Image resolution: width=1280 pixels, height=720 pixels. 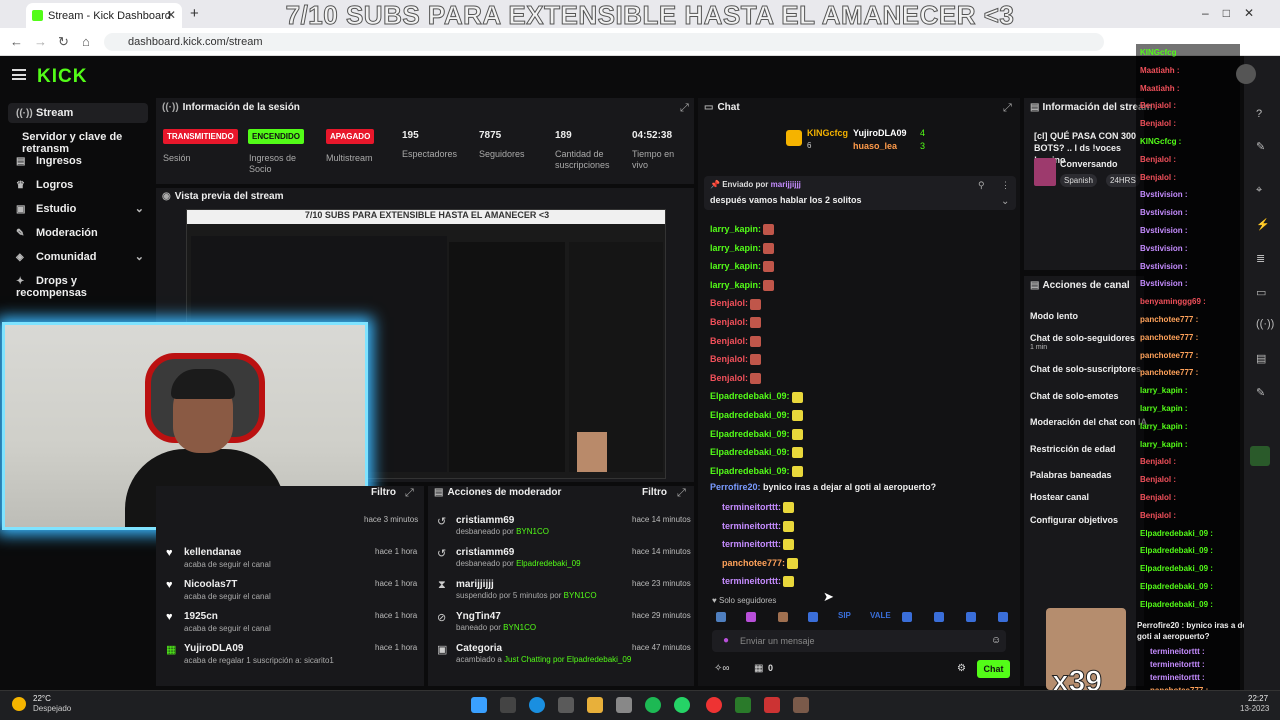 What do you see at coordinates (62, 77) in the screenshot?
I see `kick-logo: KICK` at bounding box center [62, 77].